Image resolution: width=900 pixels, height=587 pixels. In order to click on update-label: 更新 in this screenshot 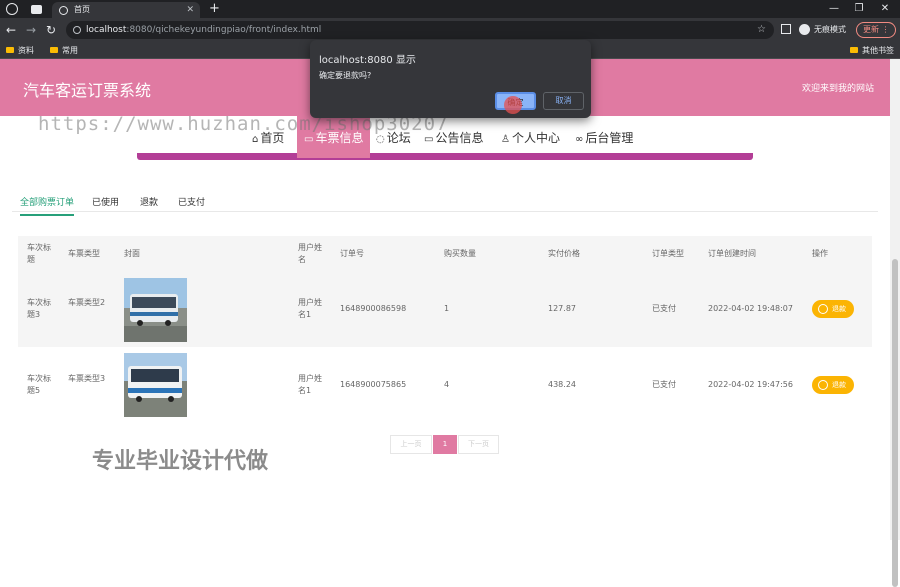, I will do `click(871, 29)`.